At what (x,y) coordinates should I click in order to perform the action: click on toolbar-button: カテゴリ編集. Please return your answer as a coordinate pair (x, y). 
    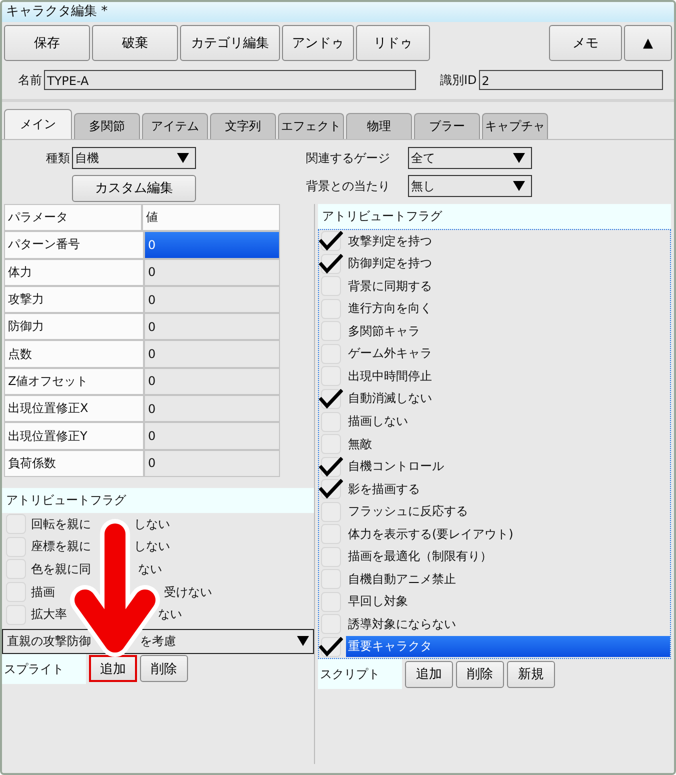
    Looking at the image, I should click on (230, 43).